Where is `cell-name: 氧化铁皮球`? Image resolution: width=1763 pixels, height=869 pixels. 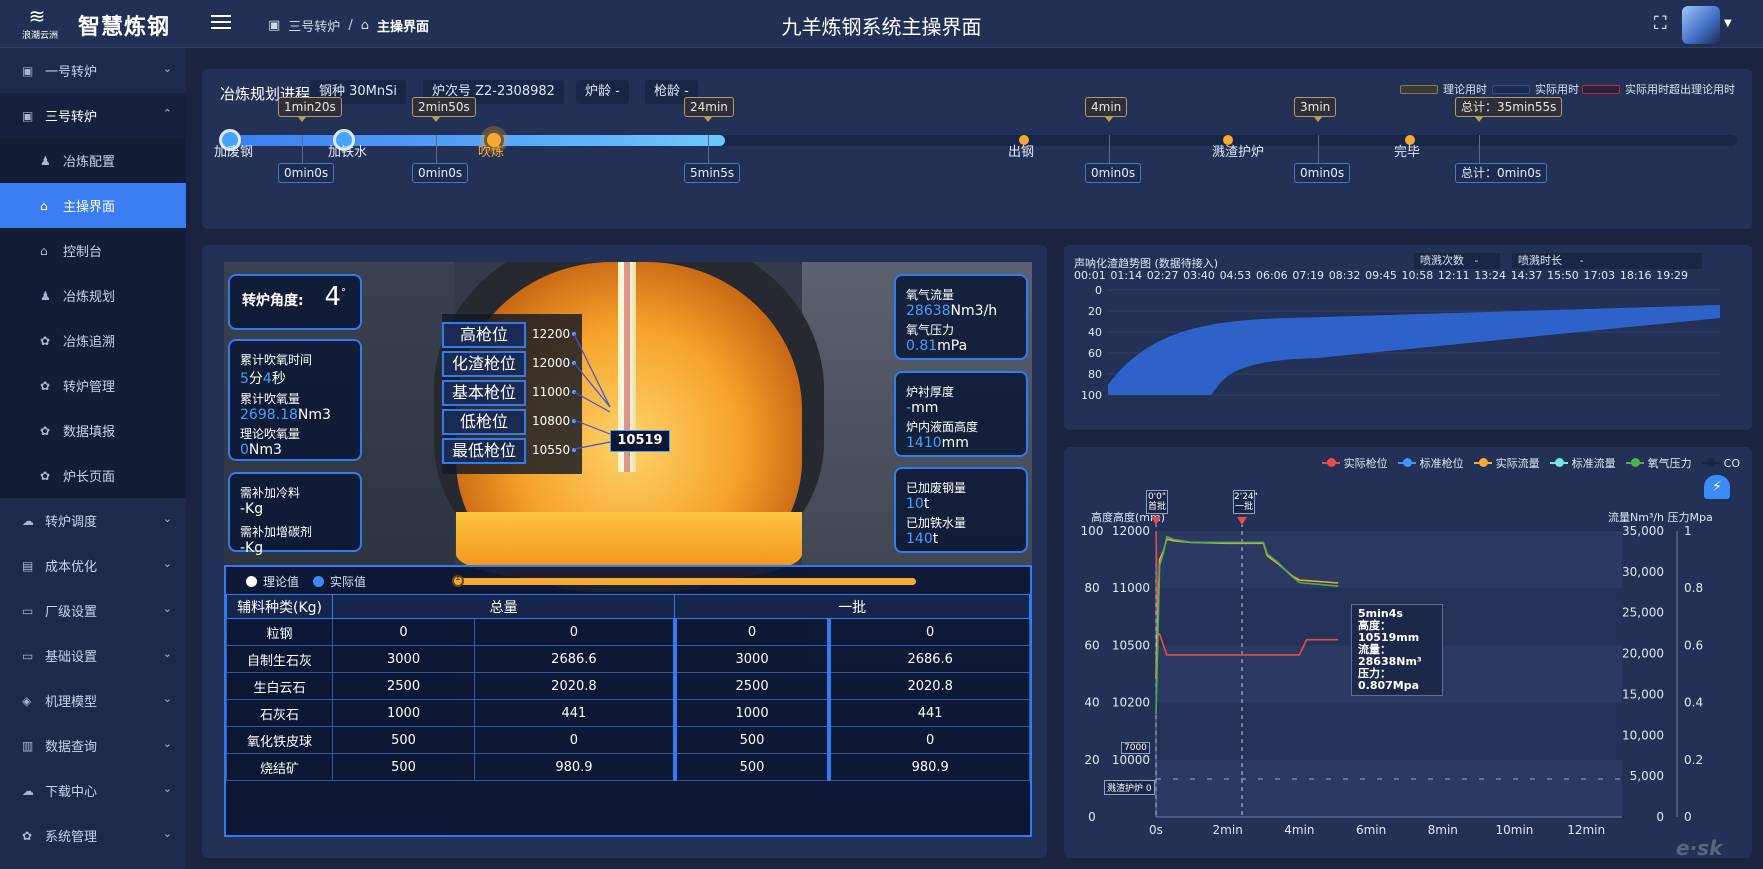 cell-name: 氧化铁皮球 is located at coordinates (279, 740).